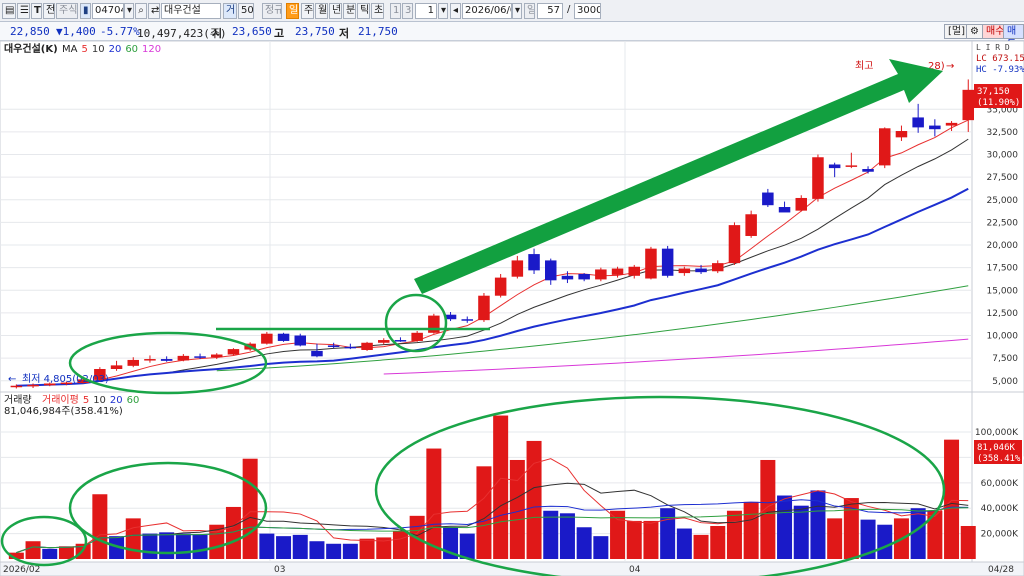  Describe the element at coordinates (1003, 314) in the screenshot. I see `price-tick-label: 12,500` at that location.